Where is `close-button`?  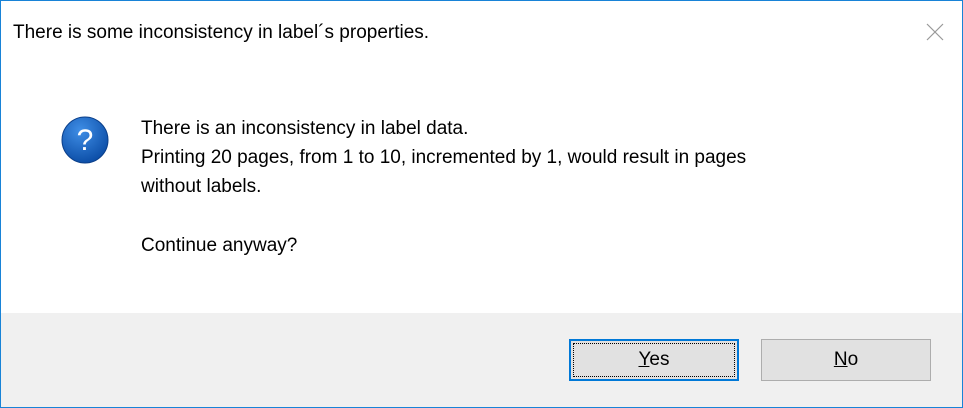 close-button is located at coordinates (934, 32).